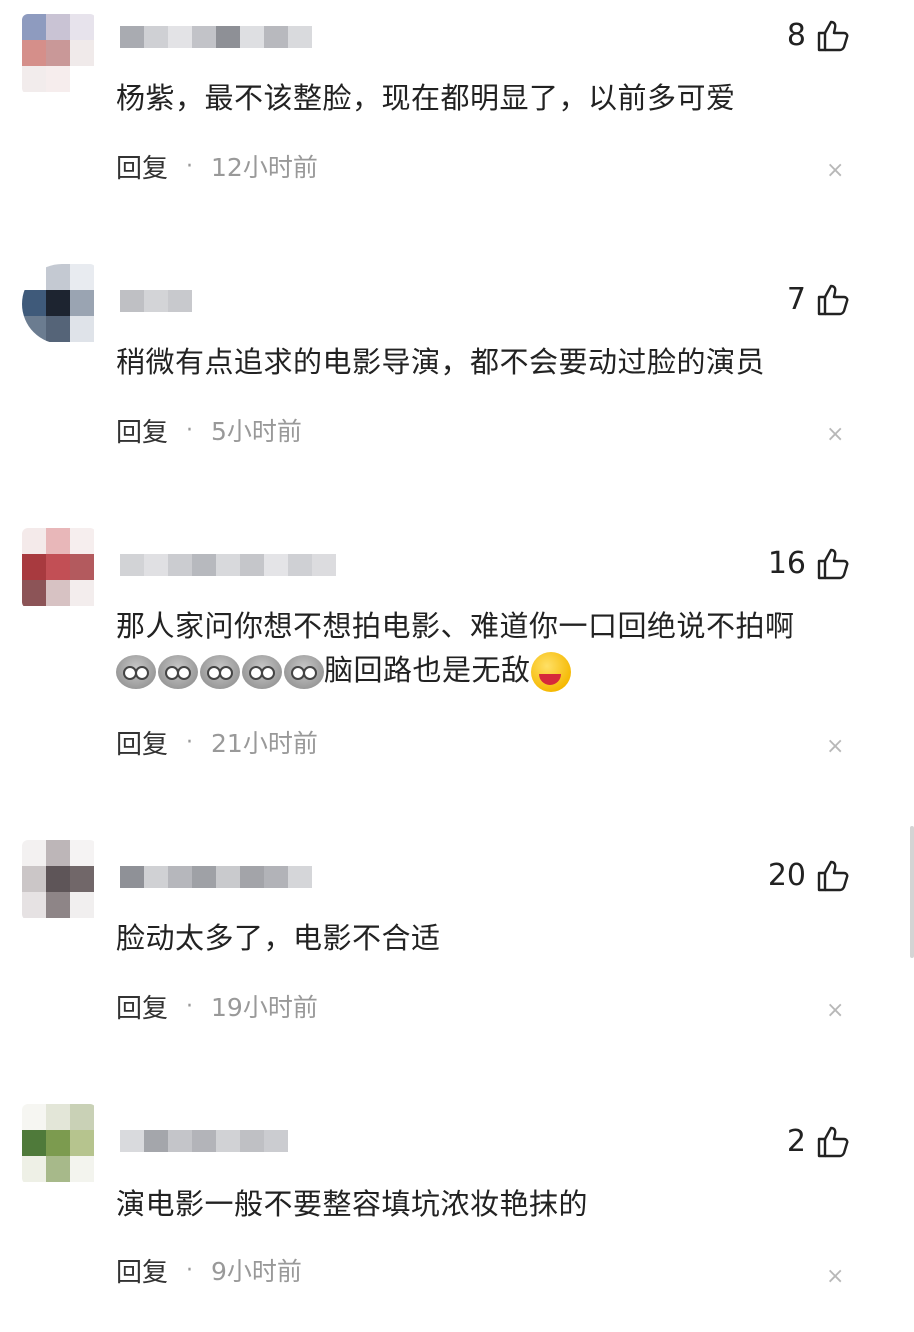 This screenshot has height=1332, width=914. What do you see at coordinates (809, 564) in the screenshot?
I see `like-button: 16` at bounding box center [809, 564].